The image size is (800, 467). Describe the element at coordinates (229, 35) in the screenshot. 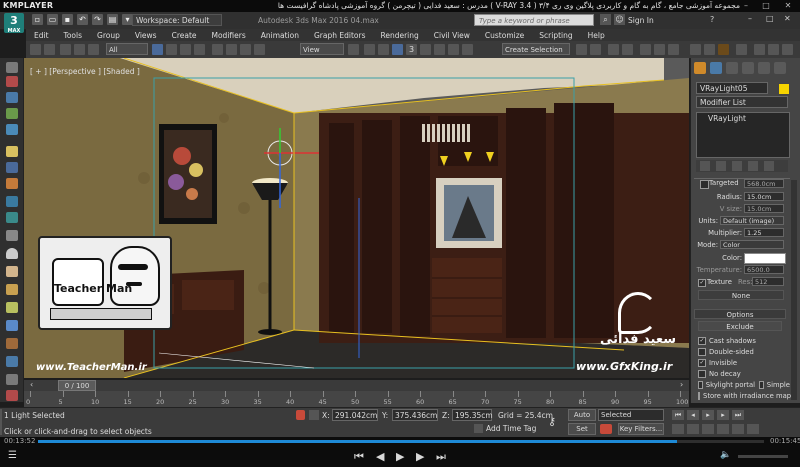

I see `menu-modifiers: Modifiers` at that location.